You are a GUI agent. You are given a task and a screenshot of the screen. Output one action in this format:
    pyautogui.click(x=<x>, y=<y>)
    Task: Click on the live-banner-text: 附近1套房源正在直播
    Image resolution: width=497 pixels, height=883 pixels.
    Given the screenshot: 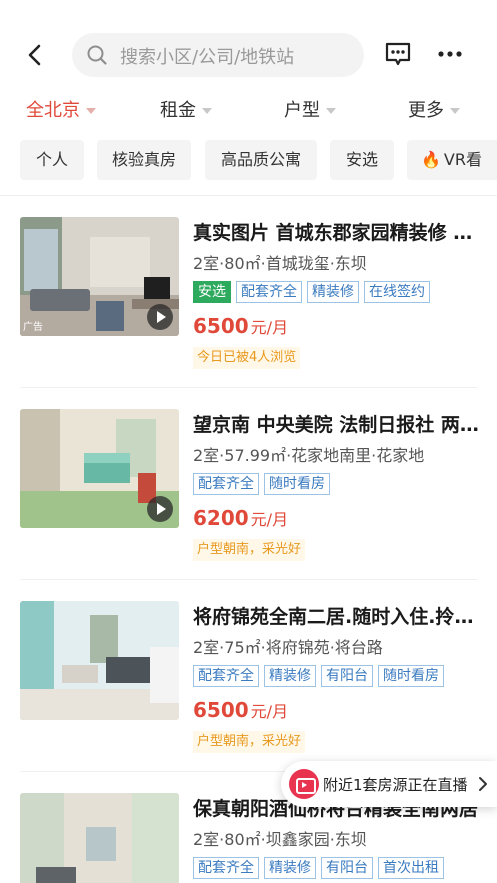 What is the action you would take?
    pyautogui.click(x=395, y=785)
    